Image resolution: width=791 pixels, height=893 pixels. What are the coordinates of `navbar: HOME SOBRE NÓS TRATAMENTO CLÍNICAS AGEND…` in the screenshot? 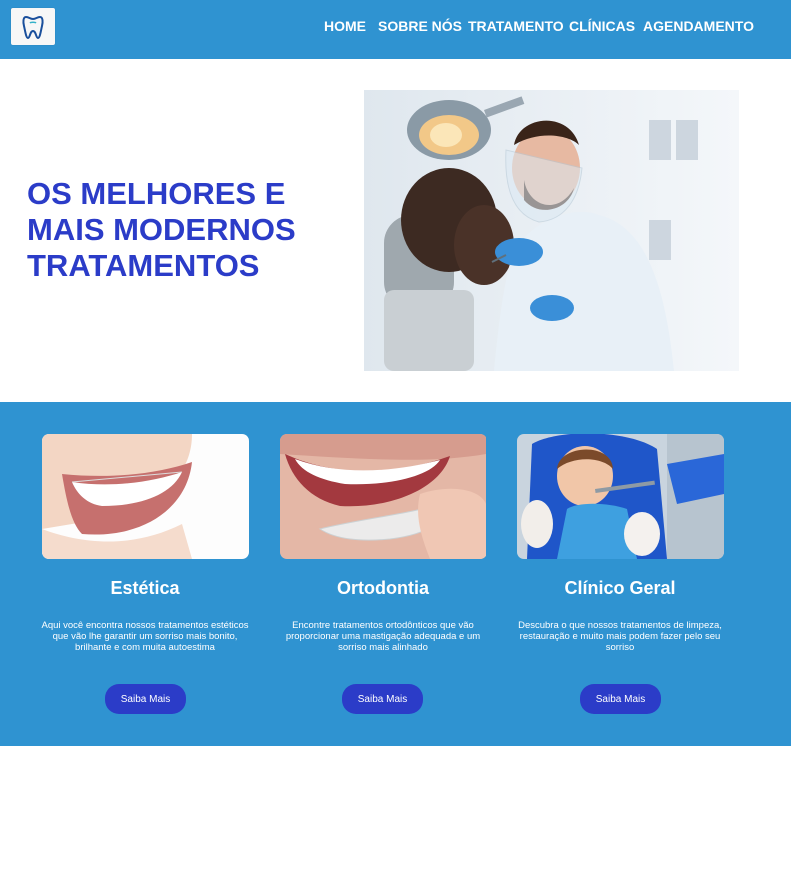 It's located at (395, 29).